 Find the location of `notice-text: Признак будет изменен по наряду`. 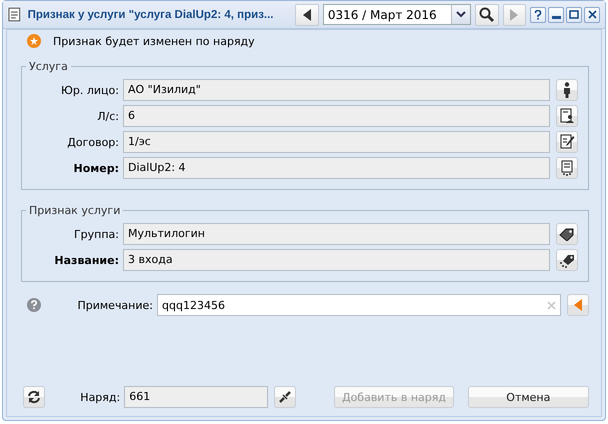

notice-text: Признак будет изменен по наряду is located at coordinates (154, 41).